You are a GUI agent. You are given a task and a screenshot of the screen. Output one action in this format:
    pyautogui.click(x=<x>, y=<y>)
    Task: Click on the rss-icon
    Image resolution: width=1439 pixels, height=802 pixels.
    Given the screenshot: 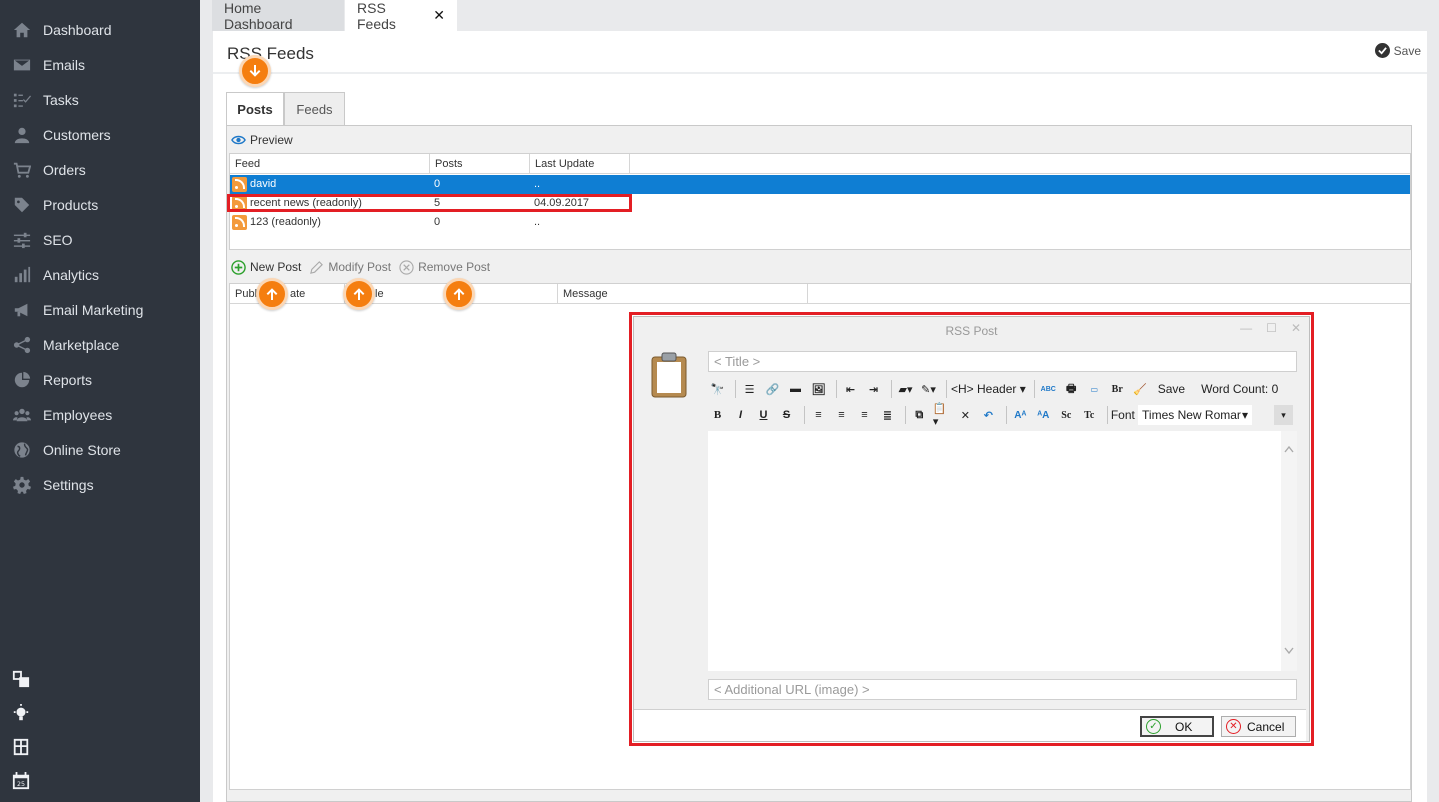 What is the action you would take?
    pyautogui.click(x=239, y=222)
    